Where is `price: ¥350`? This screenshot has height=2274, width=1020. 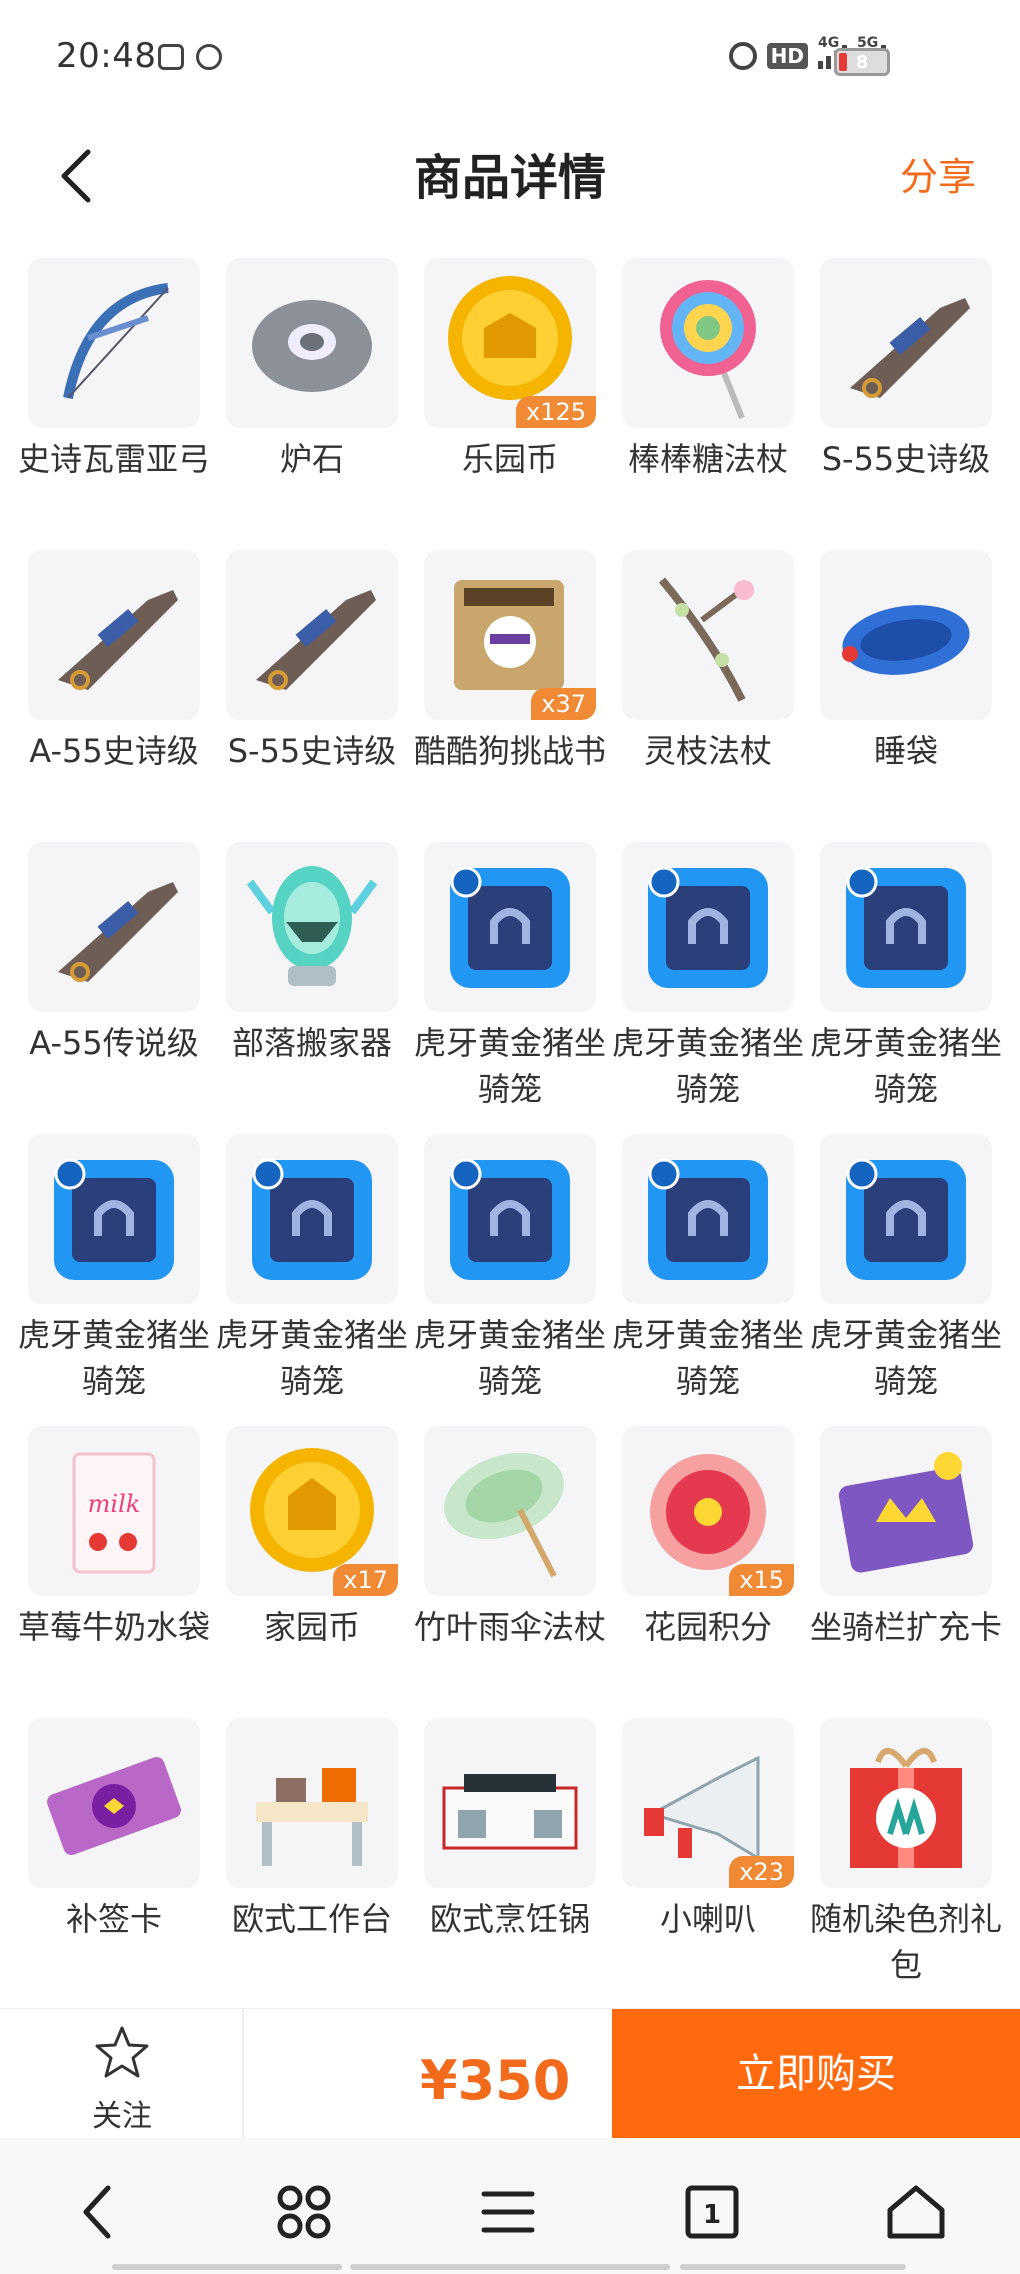
price: ¥350 is located at coordinates (495, 2080).